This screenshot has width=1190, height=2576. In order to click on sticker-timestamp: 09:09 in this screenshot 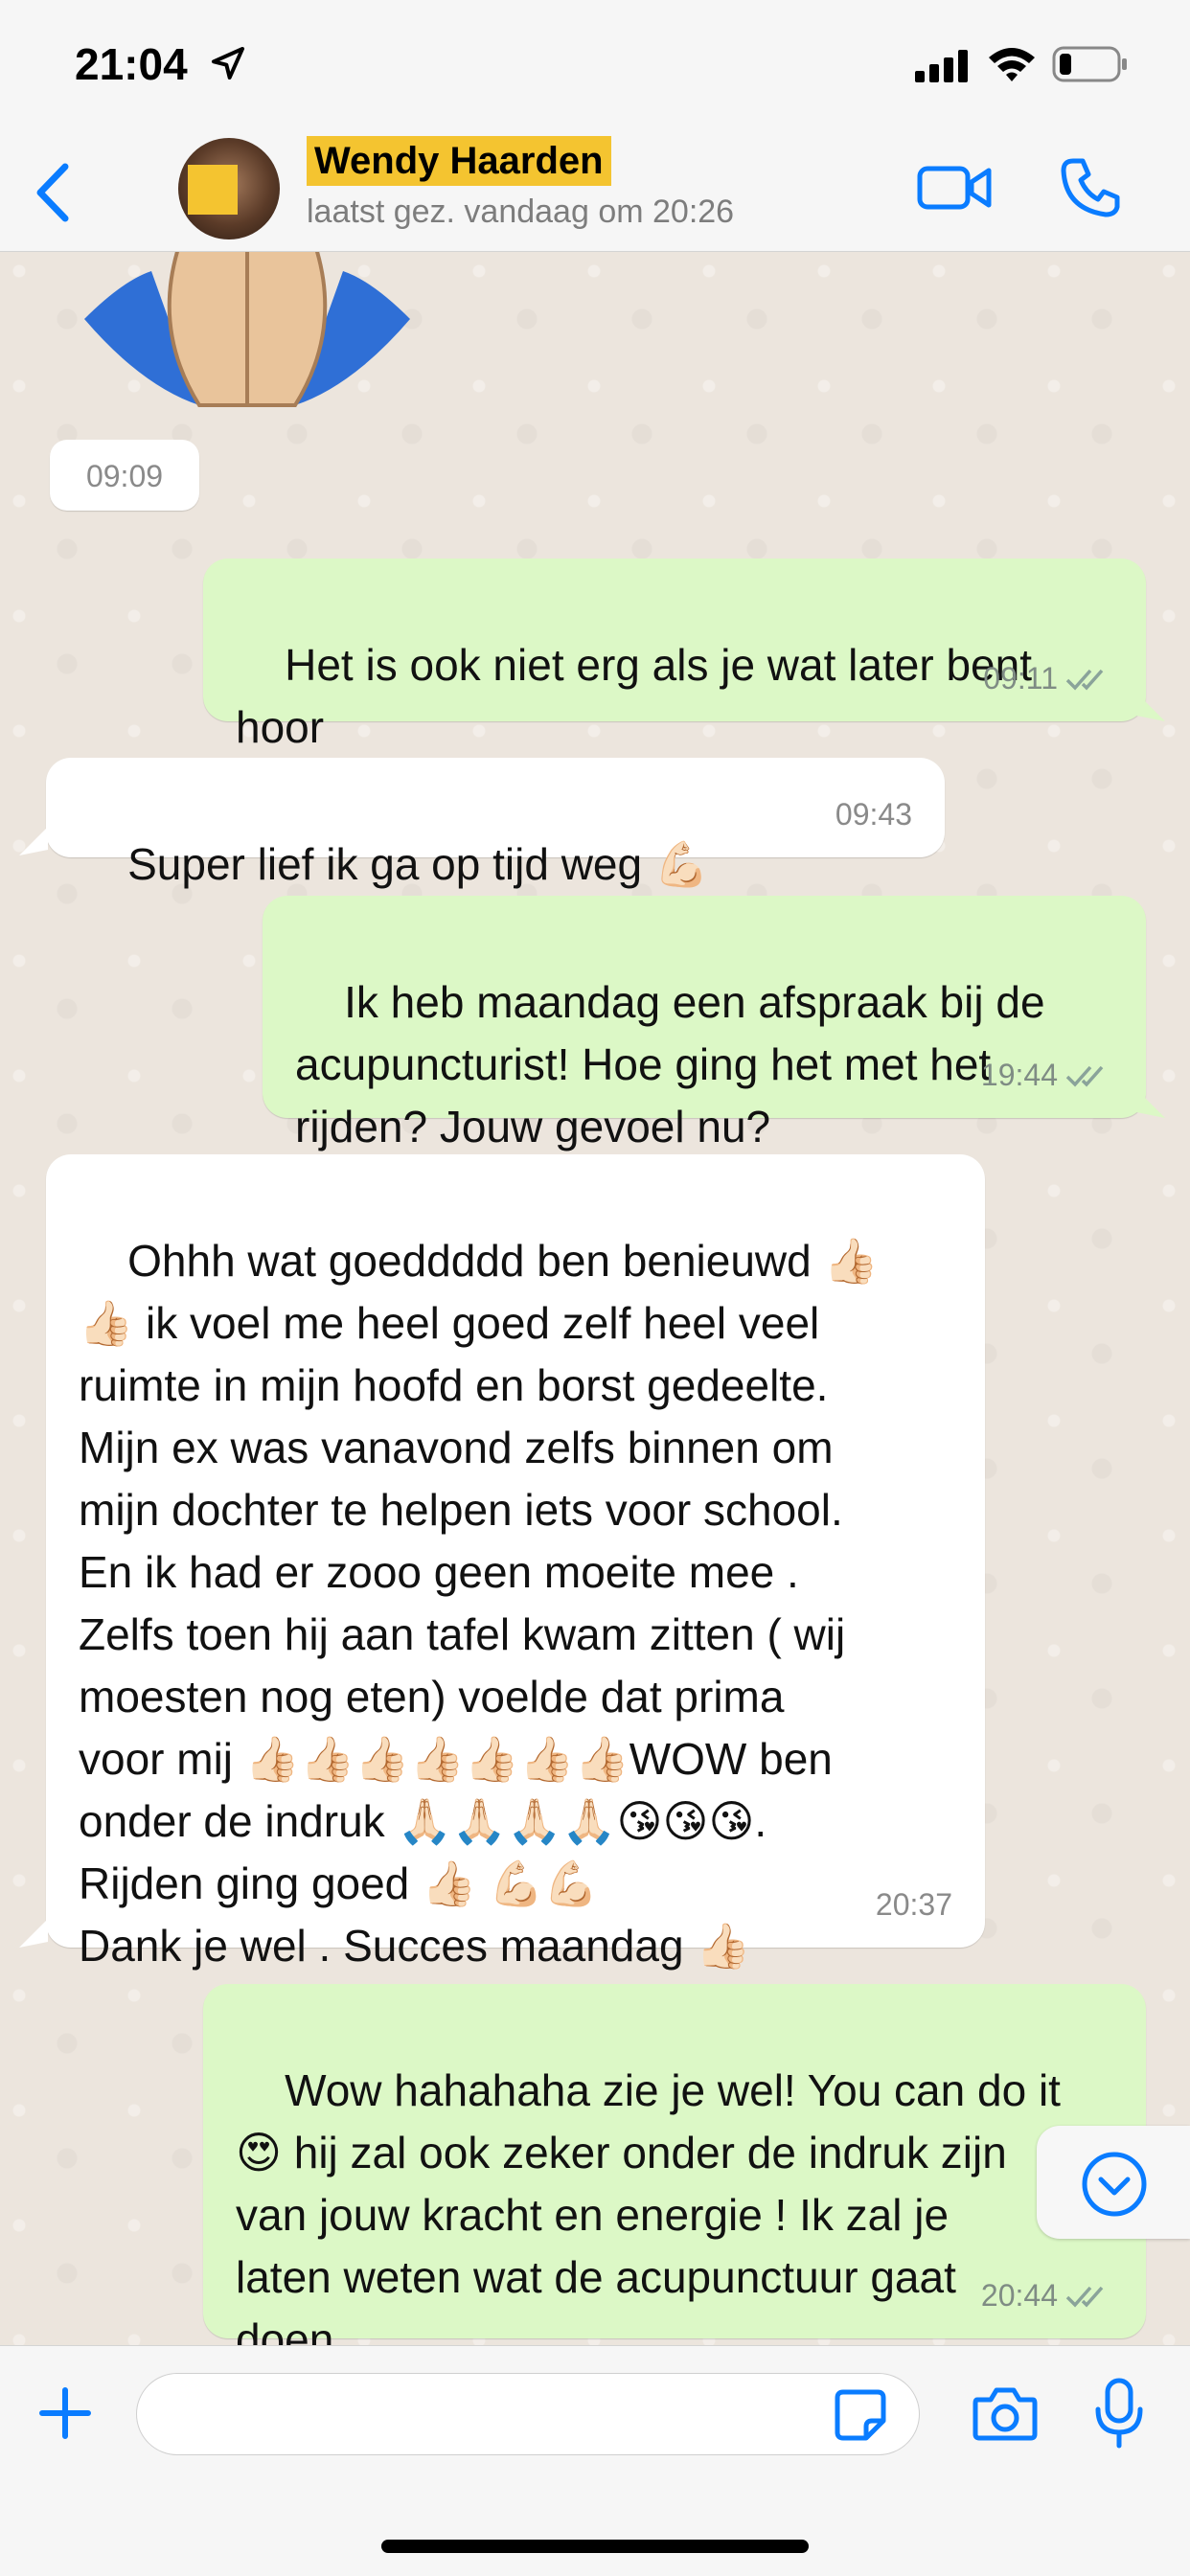, I will do `click(125, 476)`.